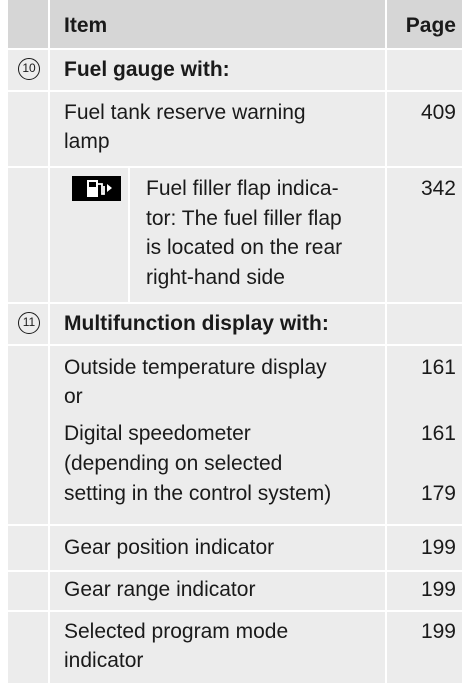  I want to click on table-row: Selected program mode indicator 199, so click(235, 647).